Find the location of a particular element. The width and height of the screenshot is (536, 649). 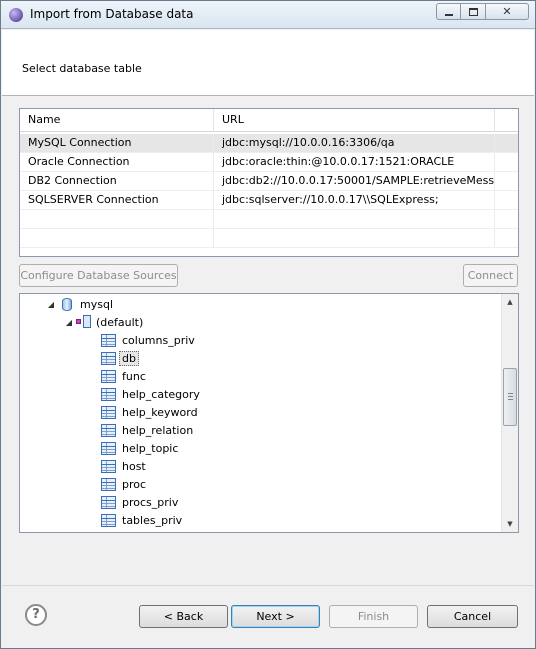

tree-node-database: ◢ mysql is located at coordinates (79, 304).